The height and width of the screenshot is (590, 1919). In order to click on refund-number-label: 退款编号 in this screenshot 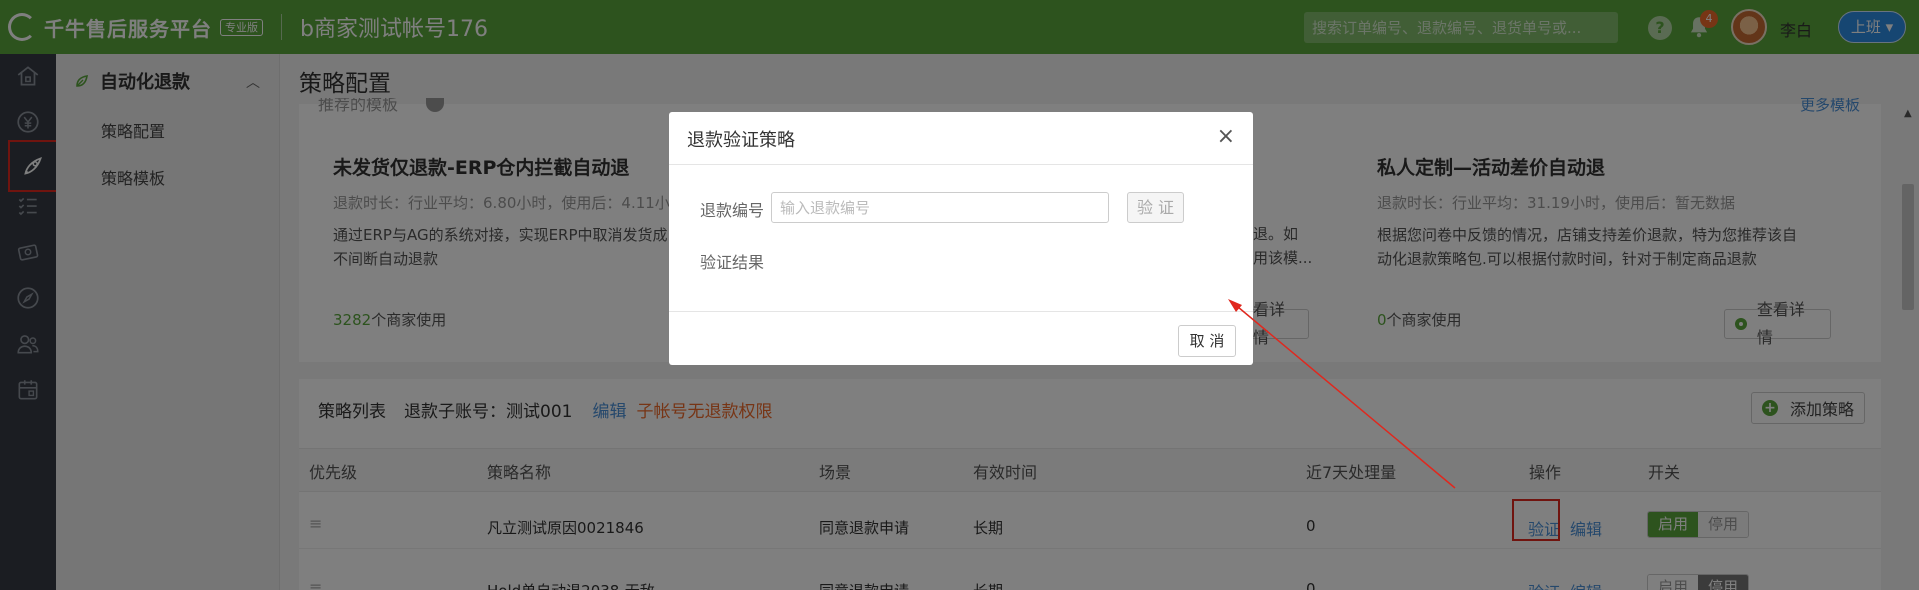, I will do `click(732, 210)`.